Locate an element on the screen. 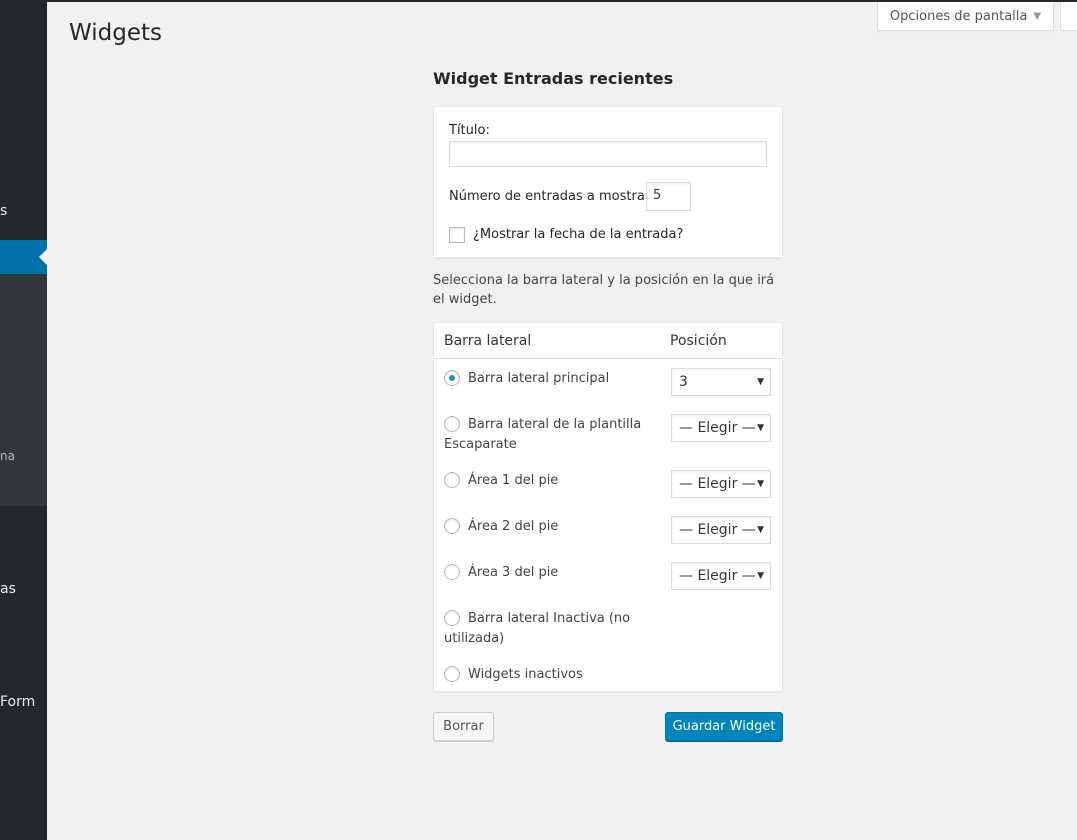 This screenshot has height=840, width=1077. column-header-position: Posición is located at coordinates (698, 341).